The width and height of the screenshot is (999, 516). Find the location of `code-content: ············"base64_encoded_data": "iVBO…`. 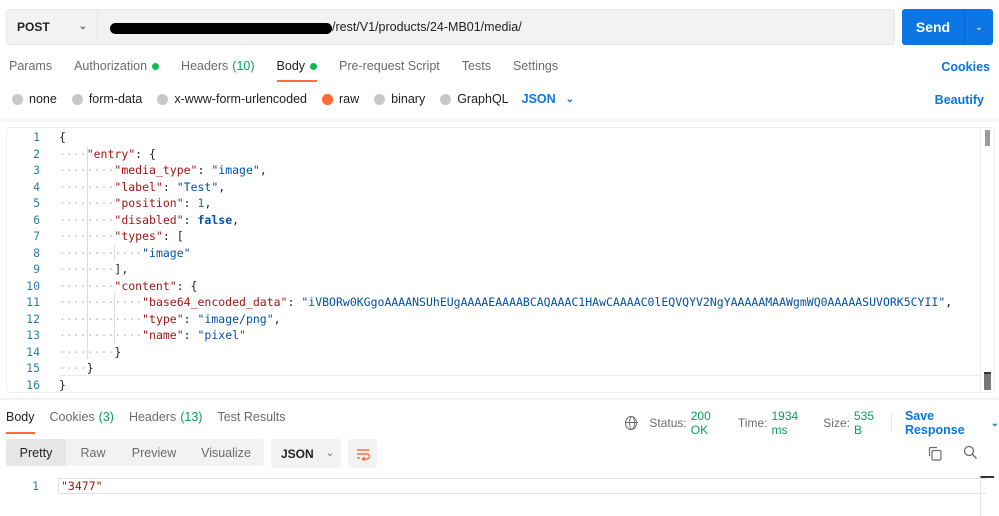

code-content: ············"base64_encoded_data": "iVBO… is located at coordinates (505, 302).